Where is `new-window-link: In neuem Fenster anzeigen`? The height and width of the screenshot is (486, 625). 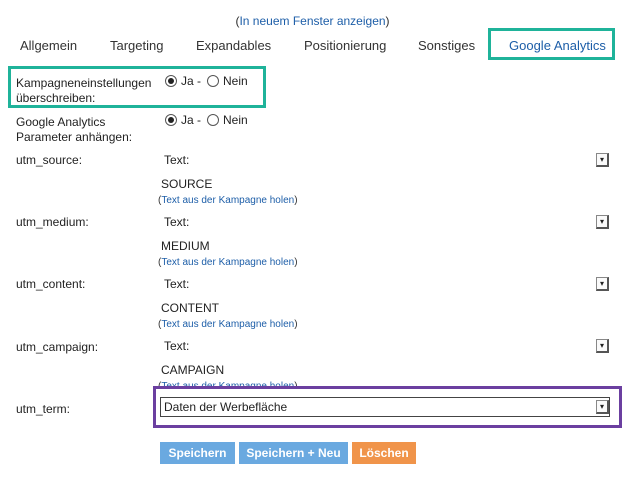
new-window-link: In neuem Fenster anzeigen is located at coordinates (312, 21).